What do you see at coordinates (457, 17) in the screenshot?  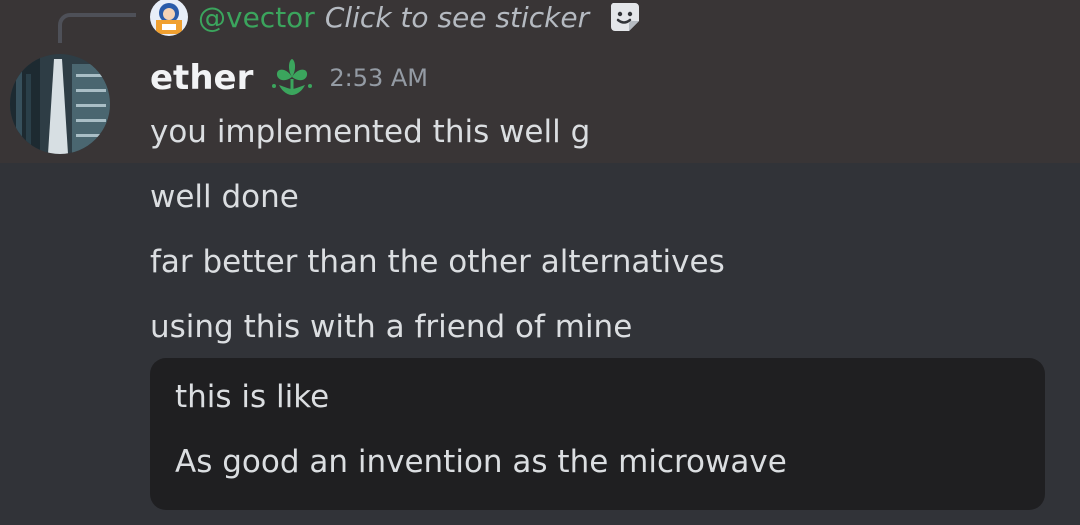 I see `reply-content: Click to see sticker` at bounding box center [457, 17].